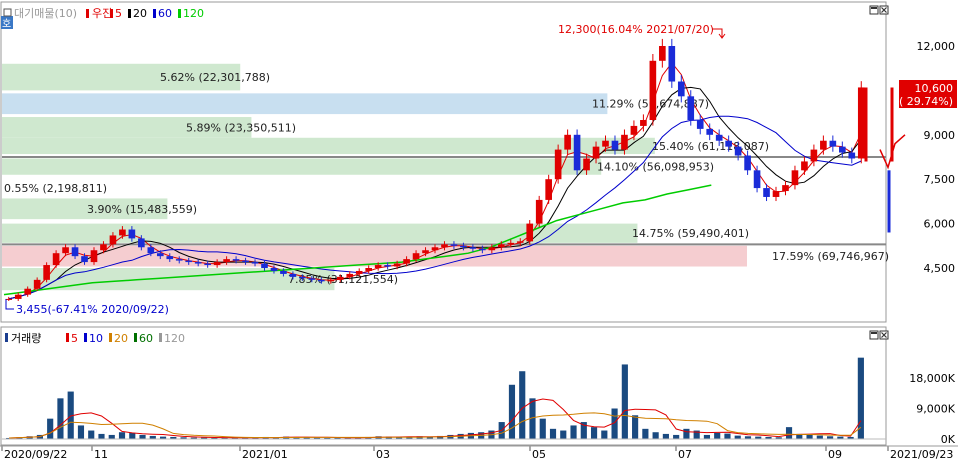  What do you see at coordinates (948, 439) in the screenshot?
I see `volume-tick: 0K` at bounding box center [948, 439].